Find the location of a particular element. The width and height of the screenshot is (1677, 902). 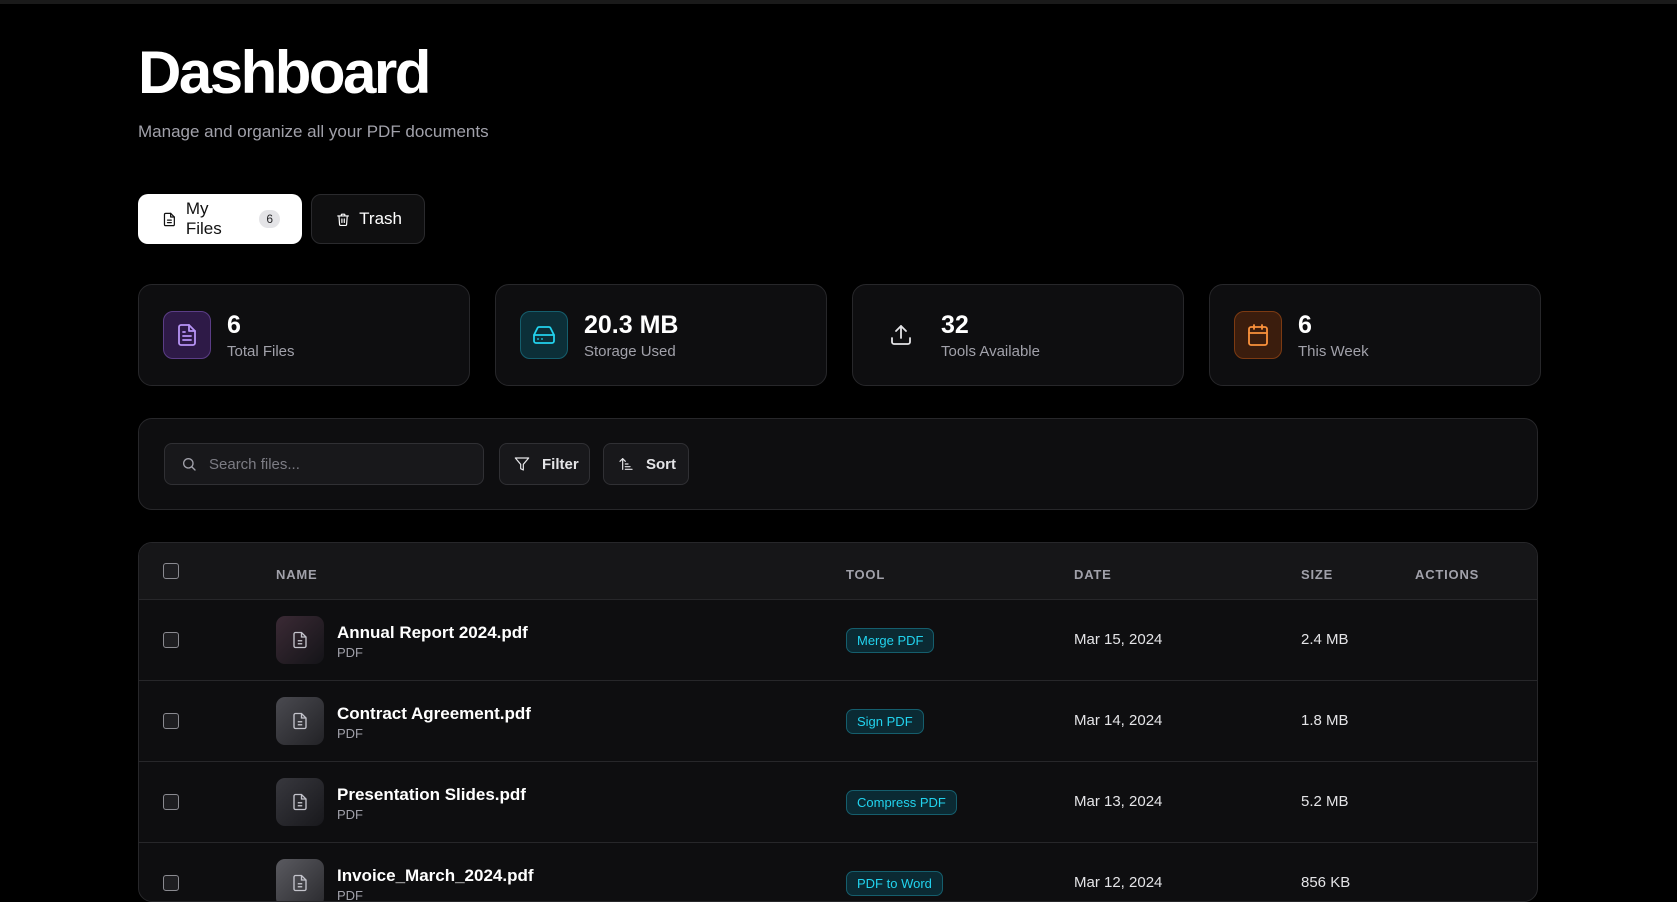

calendar-icon is located at coordinates (1258, 335).